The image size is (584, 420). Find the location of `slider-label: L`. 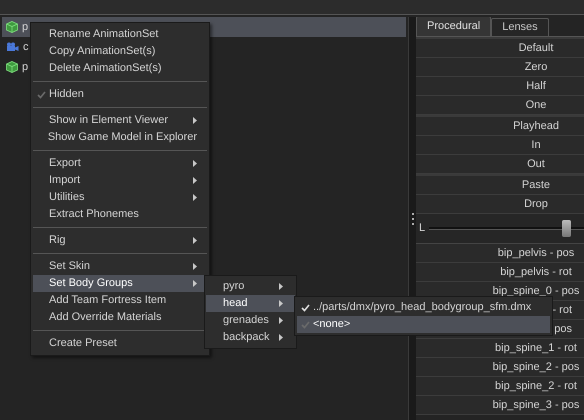

slider-label: L is located at coordinates (422, 228).